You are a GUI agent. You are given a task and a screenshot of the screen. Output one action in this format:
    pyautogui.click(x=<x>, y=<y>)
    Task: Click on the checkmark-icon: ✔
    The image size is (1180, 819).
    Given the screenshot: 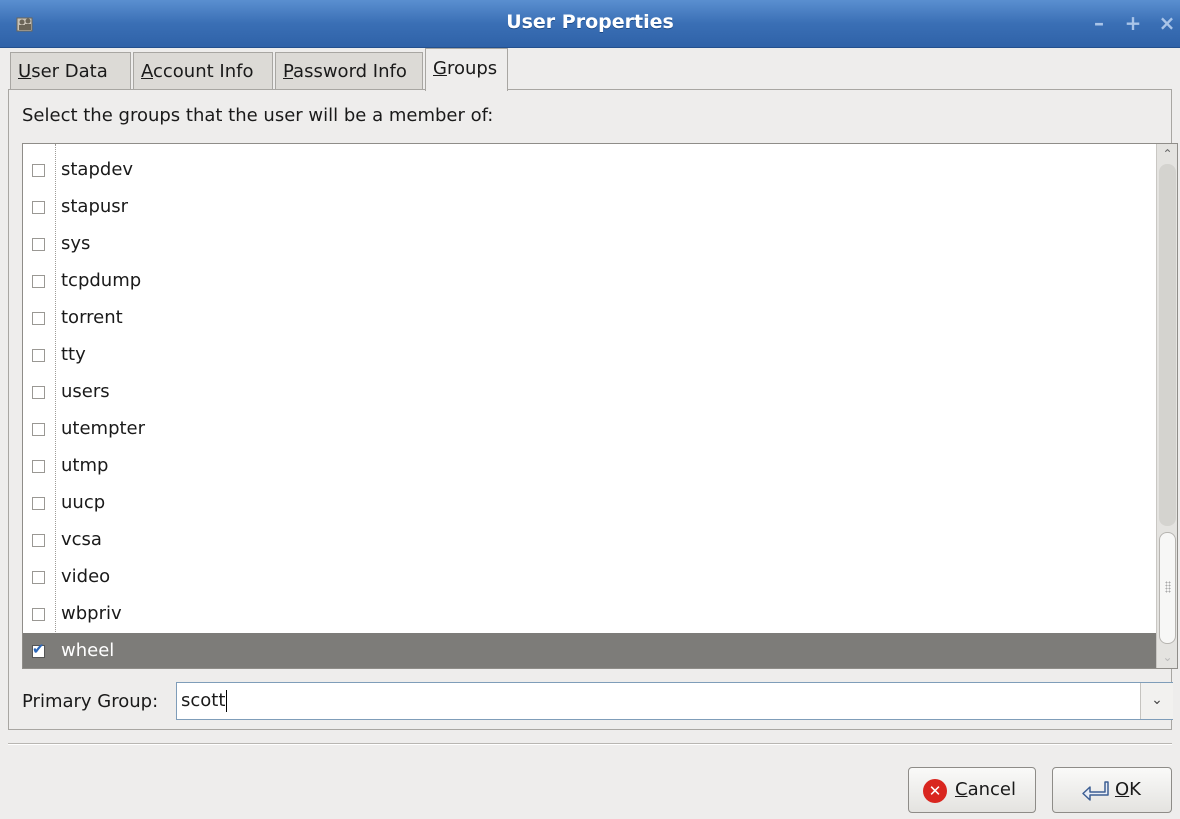 What is the action you would take?
    pyautogui.click(x=38, y=649)
    